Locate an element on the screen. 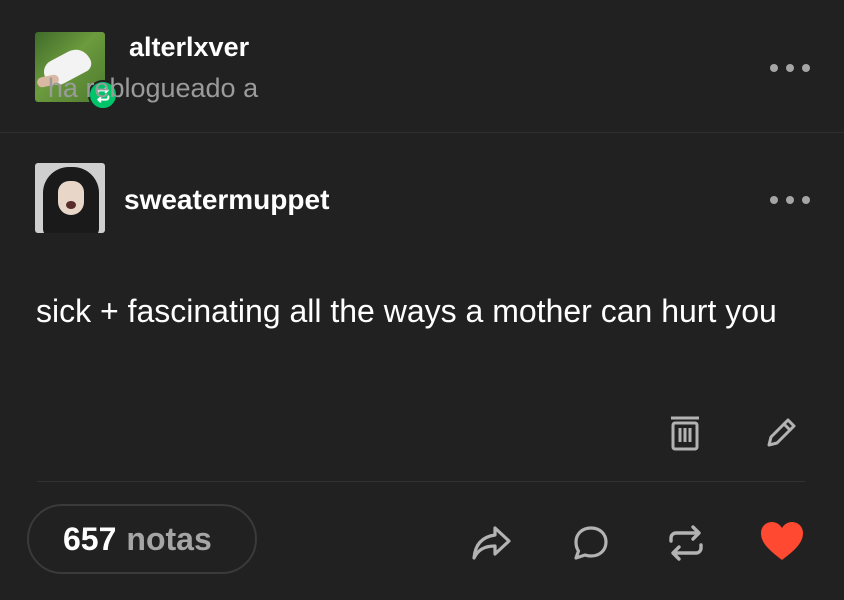  pencil-icon is located at coordinates (782, 432).